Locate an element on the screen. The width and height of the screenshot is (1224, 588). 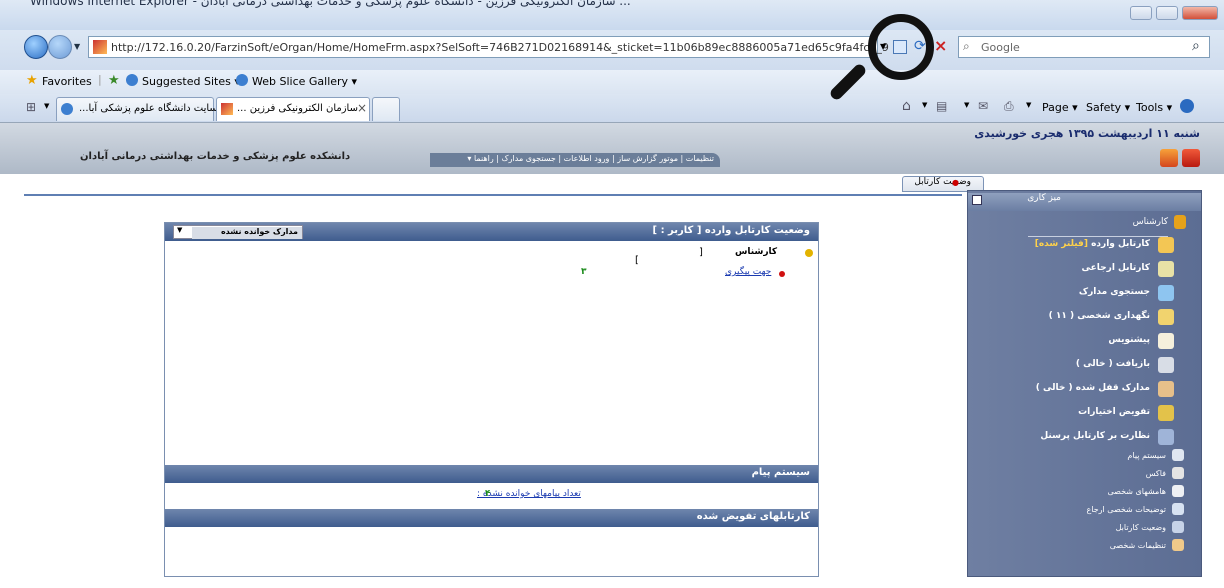
feeds-icon: ▤ is located at coordinates (941, 106).